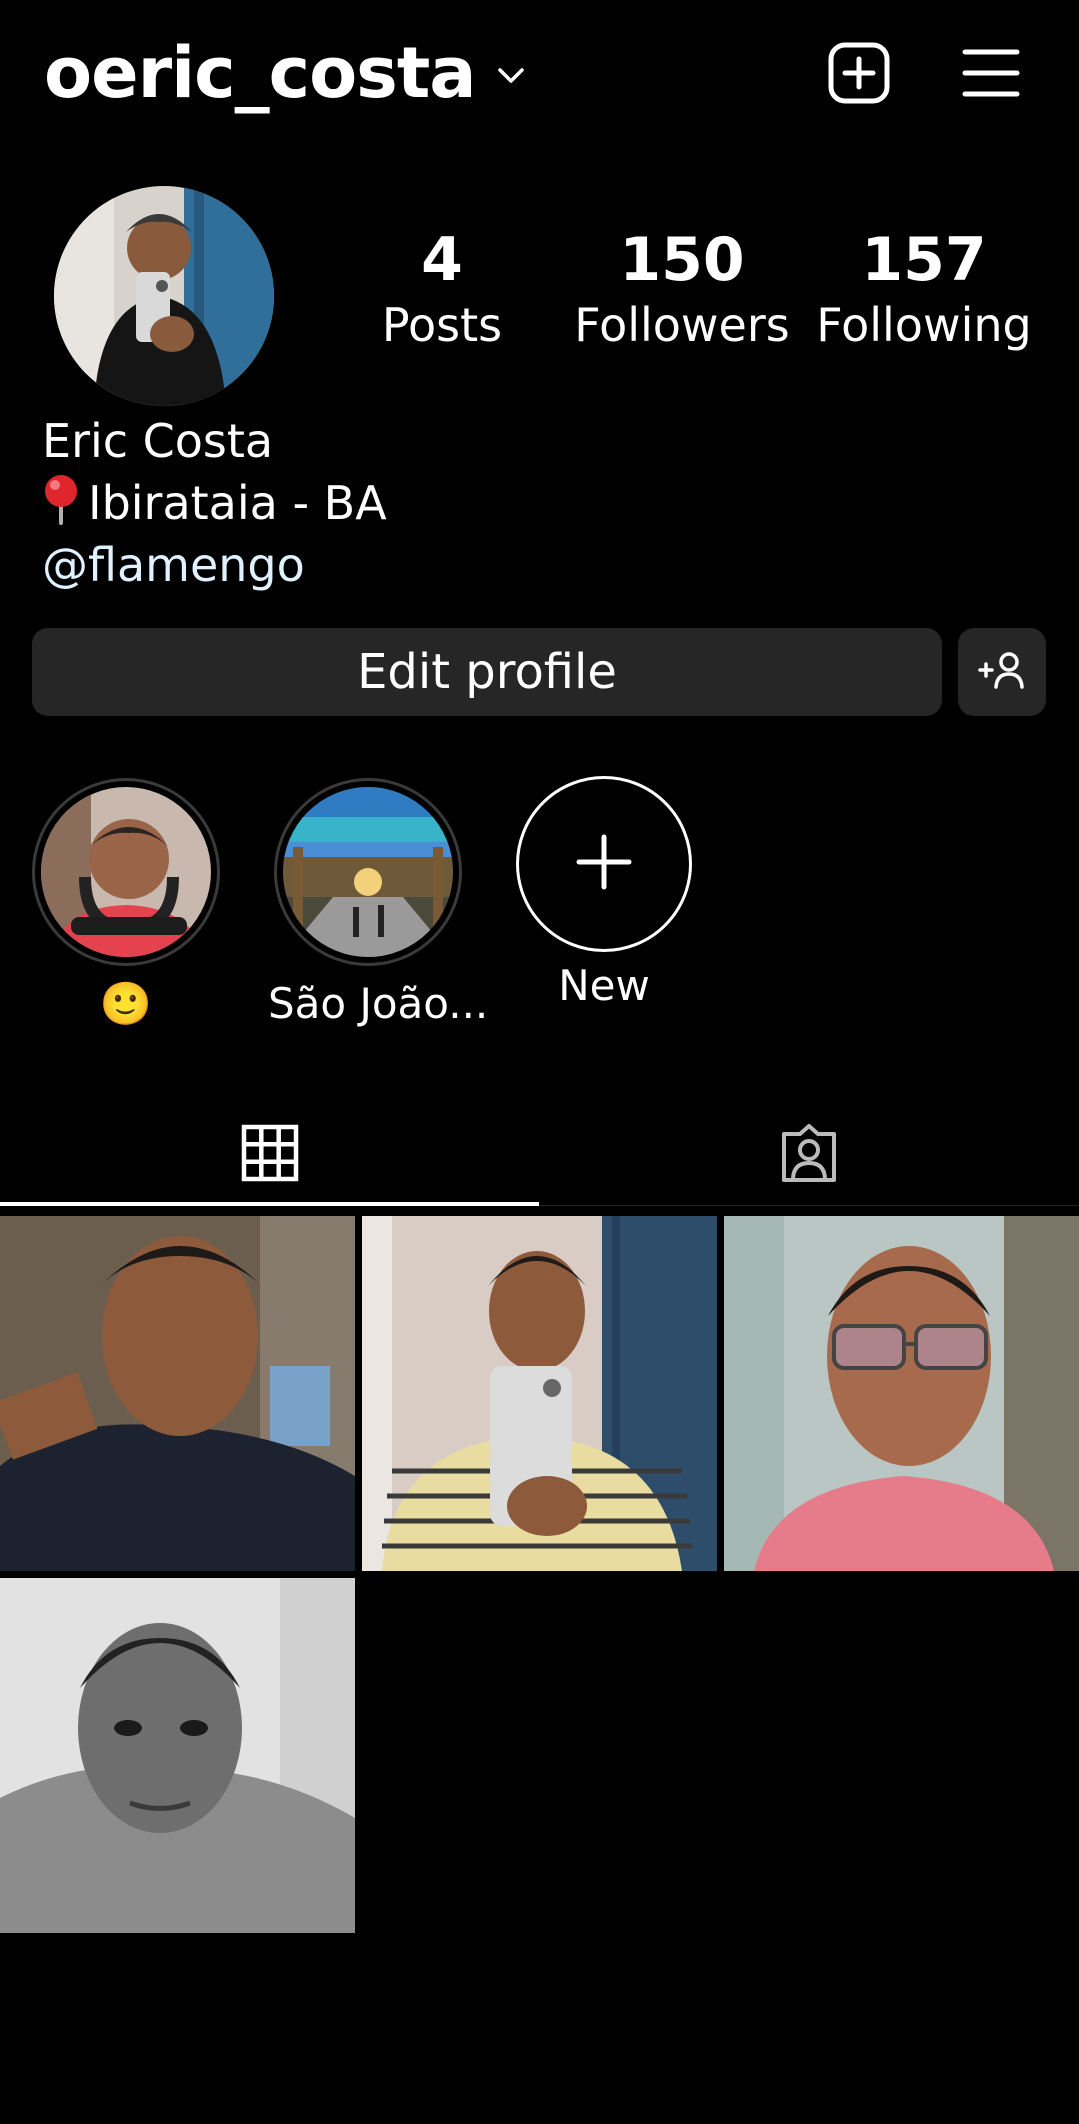 This screenshot has width=1079, height=2124. Describe the element at coordinates (269, 1204) in the screenshot. I see `active-tab-indicator` at that location.